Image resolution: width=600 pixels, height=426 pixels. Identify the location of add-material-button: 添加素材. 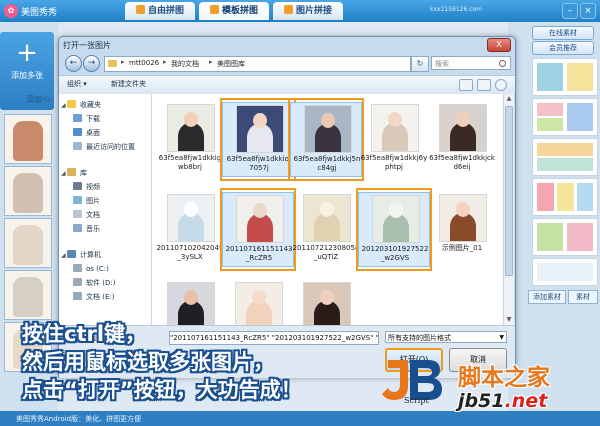
(547, 297).